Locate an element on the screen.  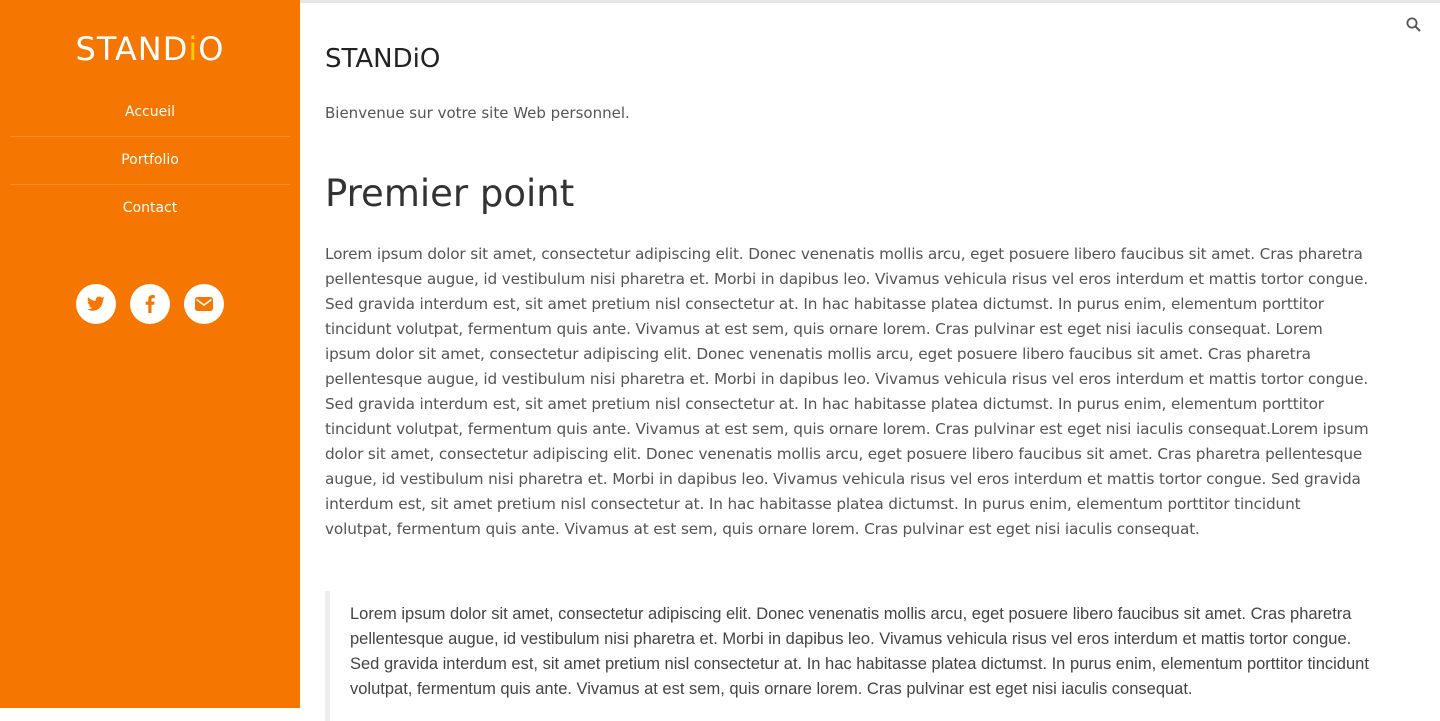
nav-item-contact: Contact is located at coordinates (150, 208).